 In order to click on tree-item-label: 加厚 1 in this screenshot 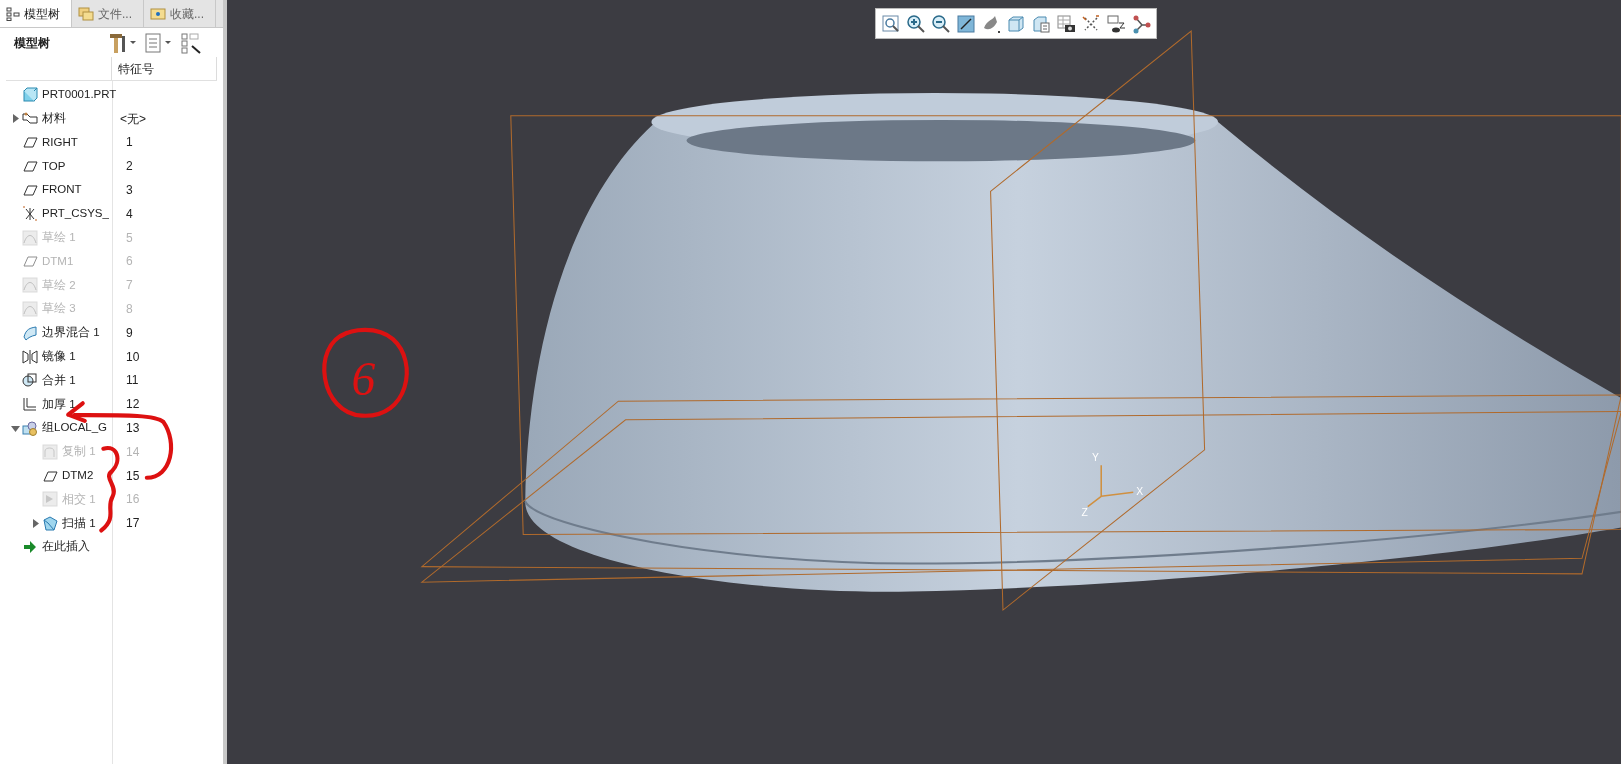, I will do `click(59, 404)`.